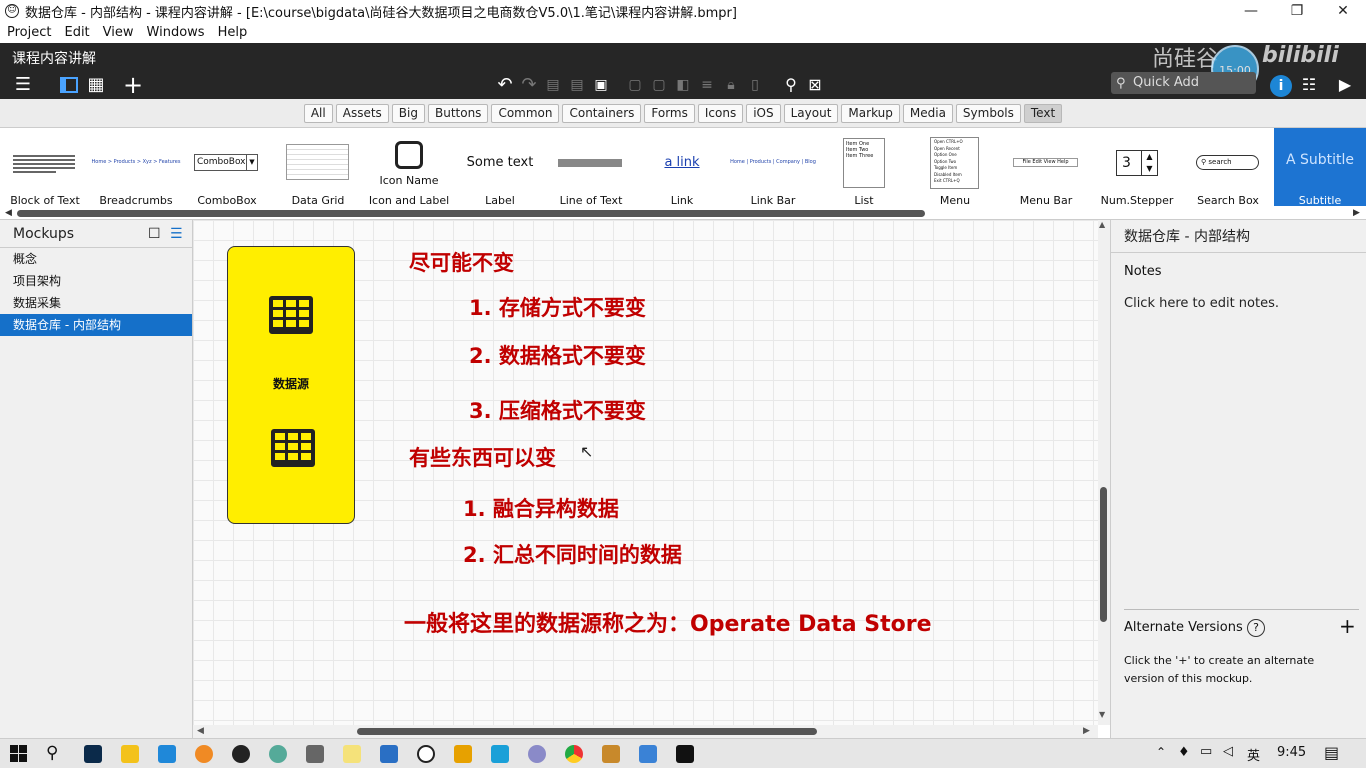 This screenshot has width=1366, height=768. I want to click on ungroup-icon: ▢, so click(659, 85).